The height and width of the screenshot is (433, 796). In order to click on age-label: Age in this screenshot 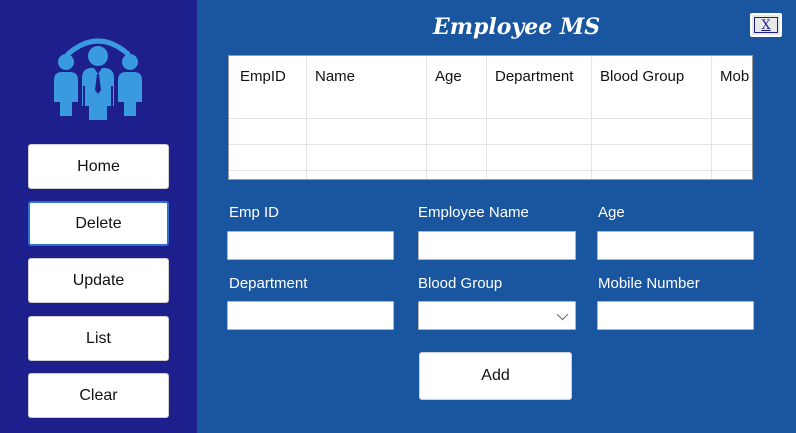, I will do `click(611, 212)`.